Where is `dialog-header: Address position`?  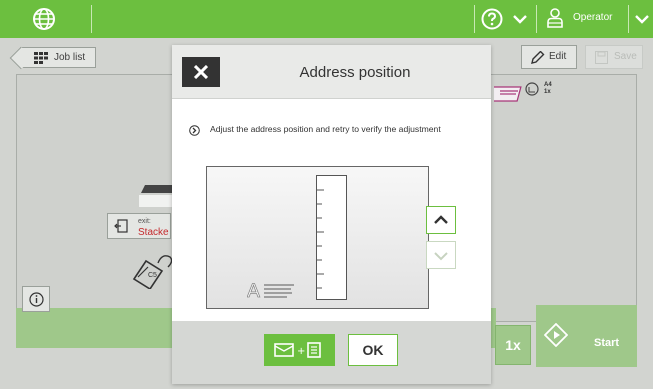 dialog-header: Address position is located at coordinates (331, 72).